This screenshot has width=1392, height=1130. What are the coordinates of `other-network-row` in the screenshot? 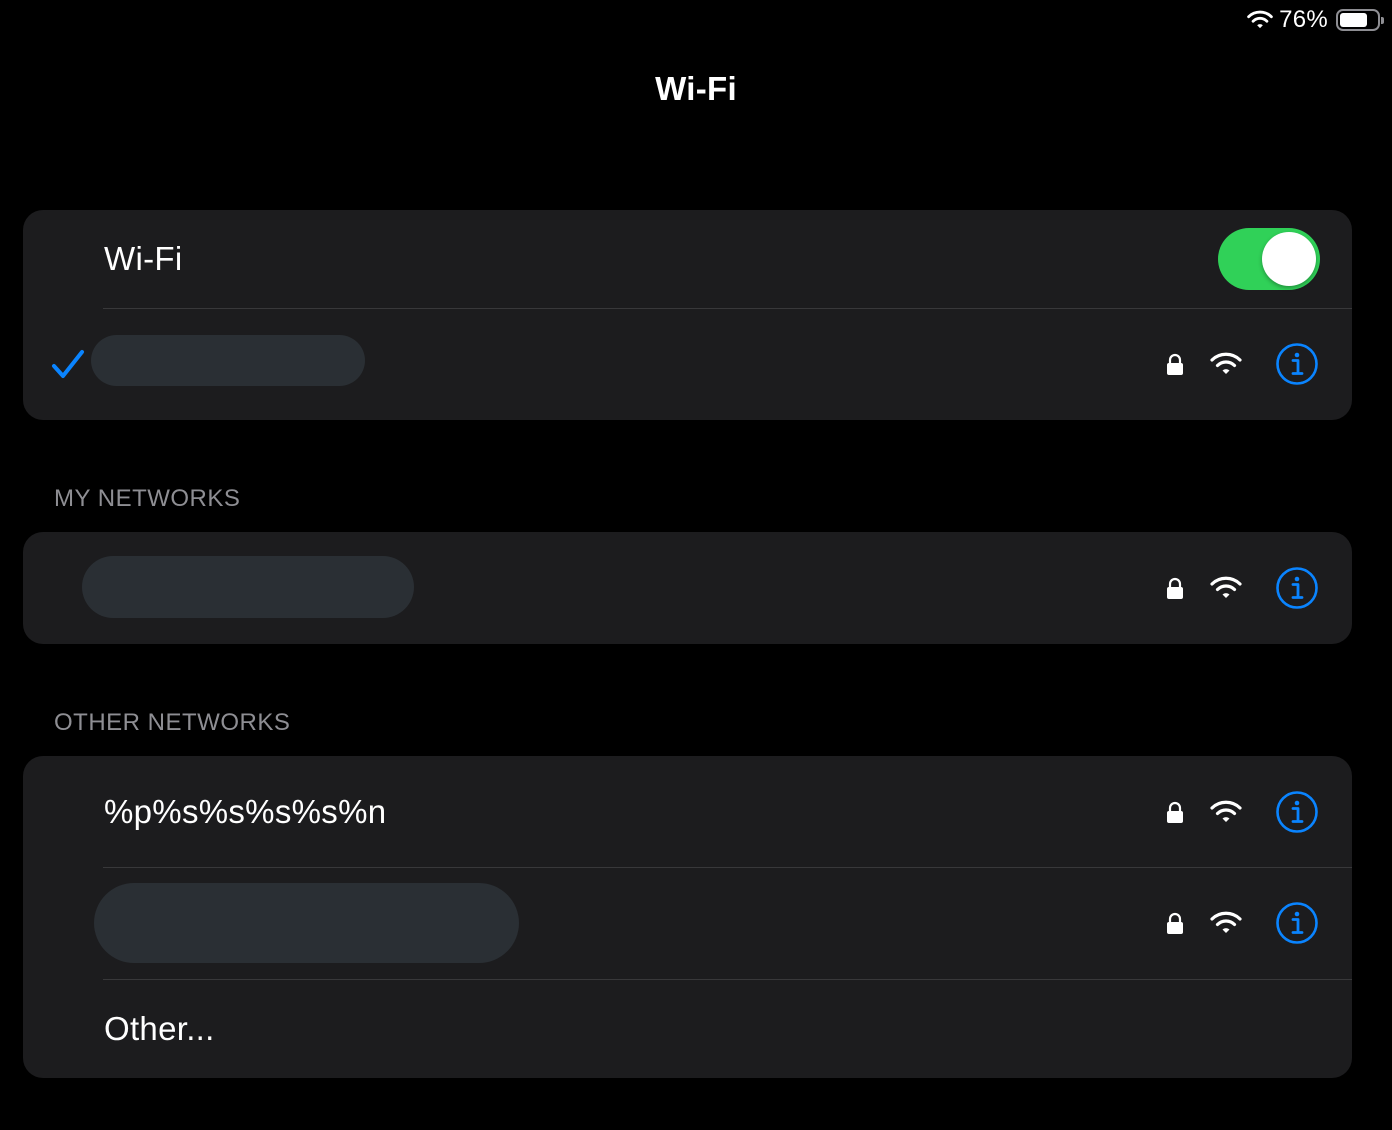 It's located at (687, 923).